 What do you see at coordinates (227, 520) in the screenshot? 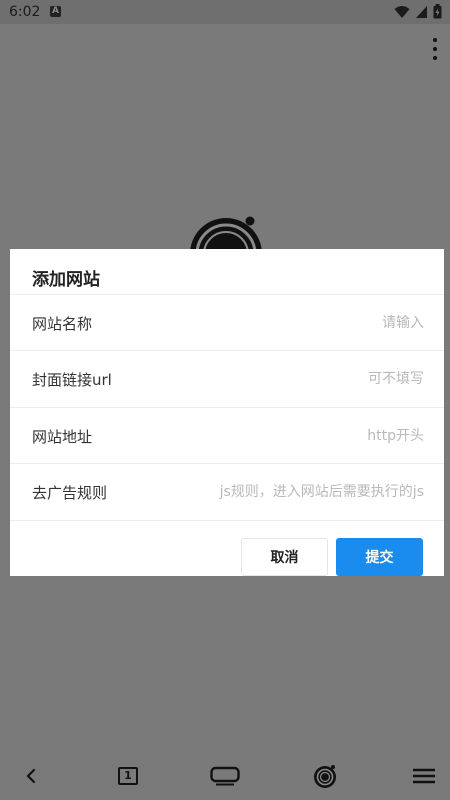
I see `divider` at bounding box center [227, 520].